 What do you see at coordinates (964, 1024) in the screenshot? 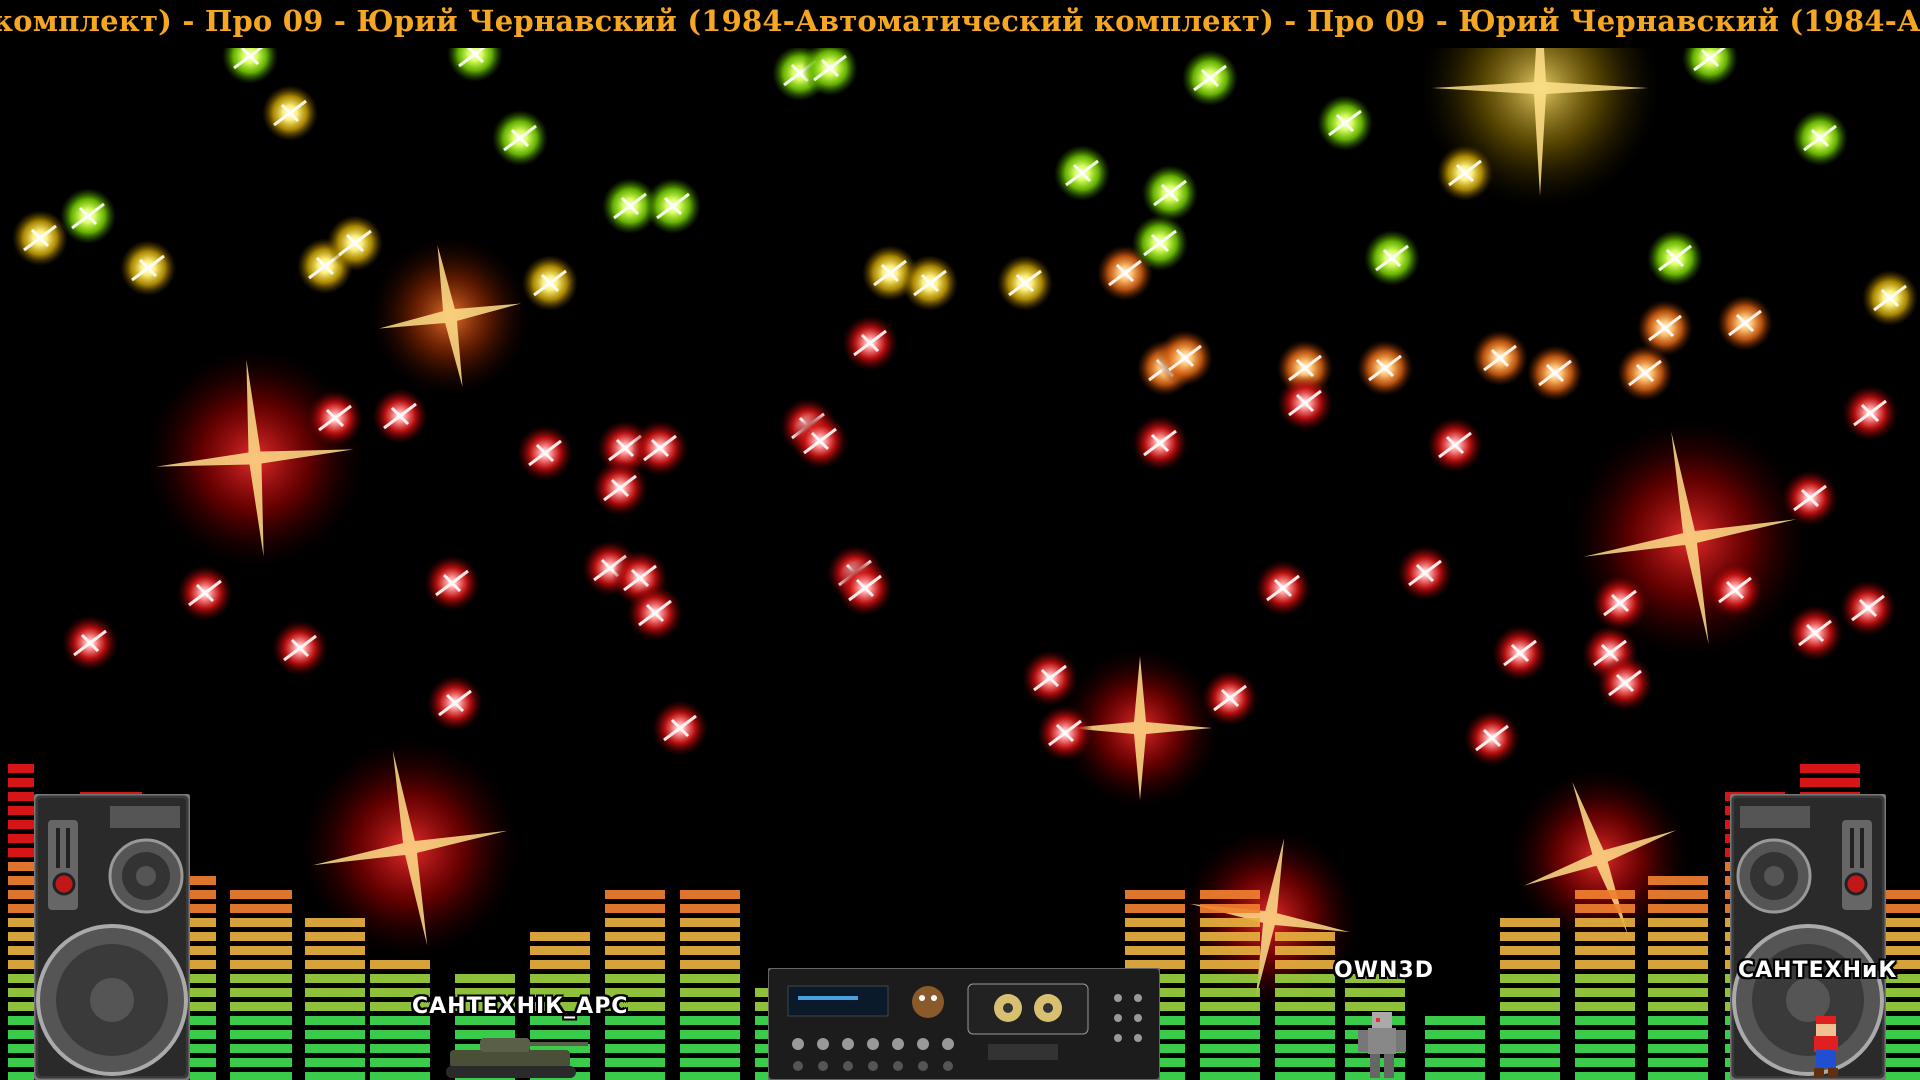
I see `stereo-deck-icon` at bounding box center [964, 1024].